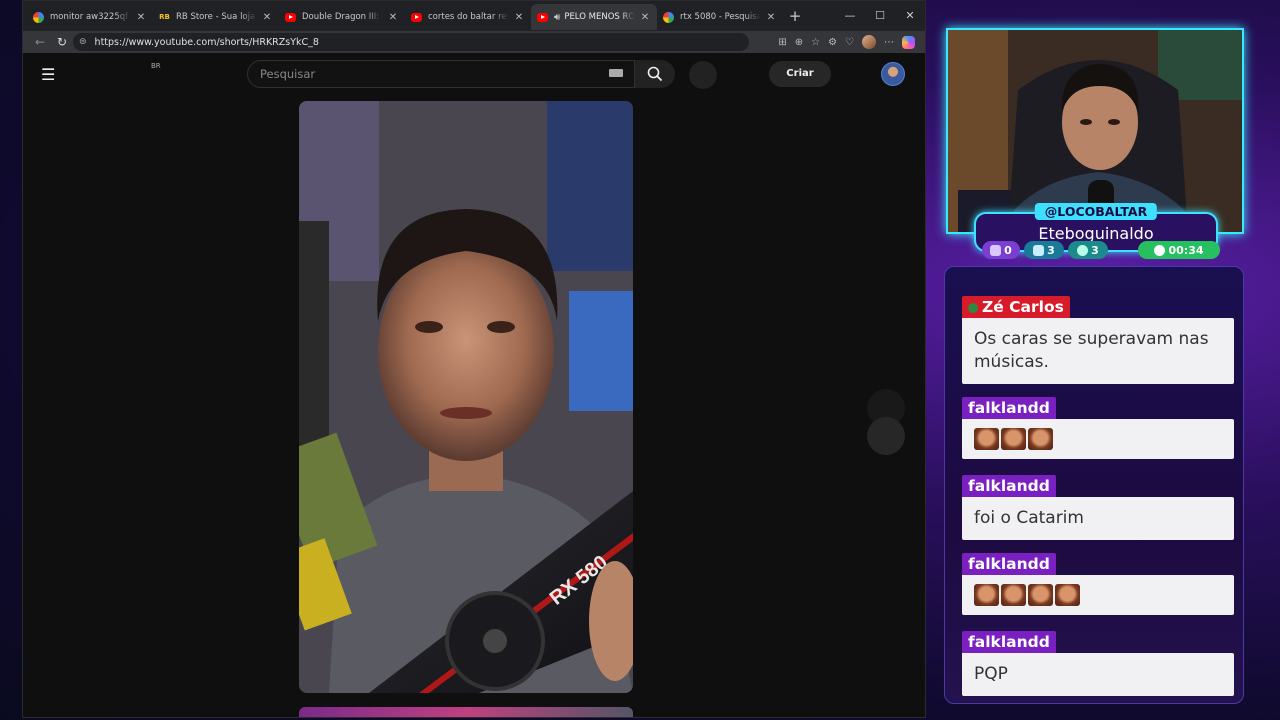  Describe the element at coordinates (1098, 674) in the screenshot. I see `chat-message-text: PQP` at that location.